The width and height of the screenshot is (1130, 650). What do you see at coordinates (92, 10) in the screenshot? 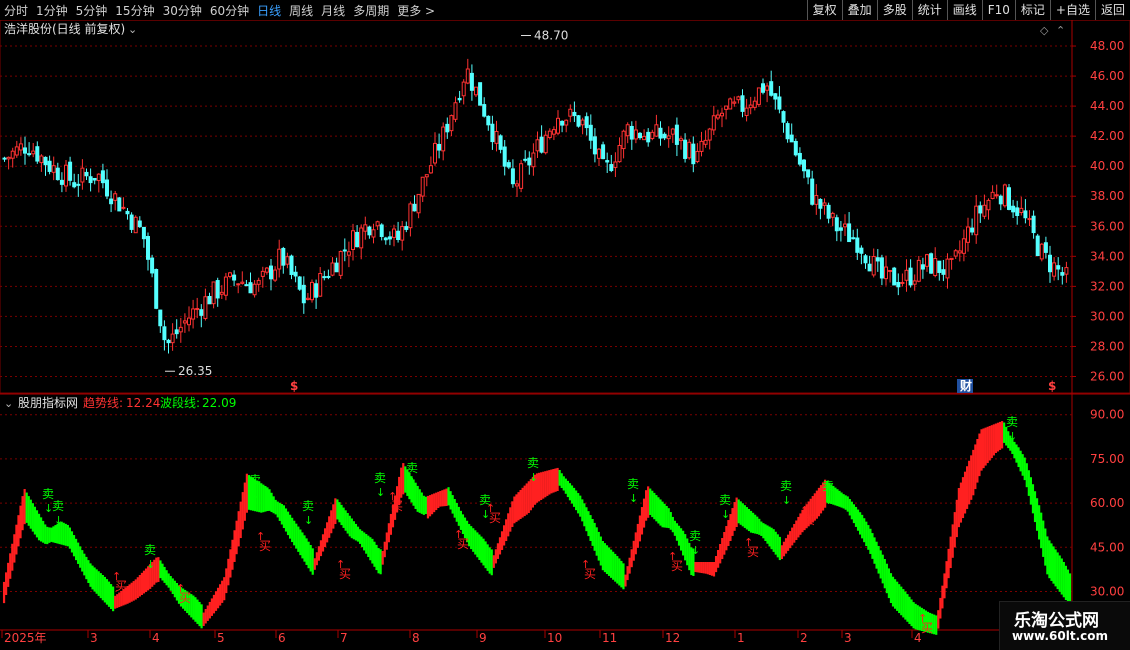
I see `period-tab-2: 5分钟` at bounding box center [92, 10].